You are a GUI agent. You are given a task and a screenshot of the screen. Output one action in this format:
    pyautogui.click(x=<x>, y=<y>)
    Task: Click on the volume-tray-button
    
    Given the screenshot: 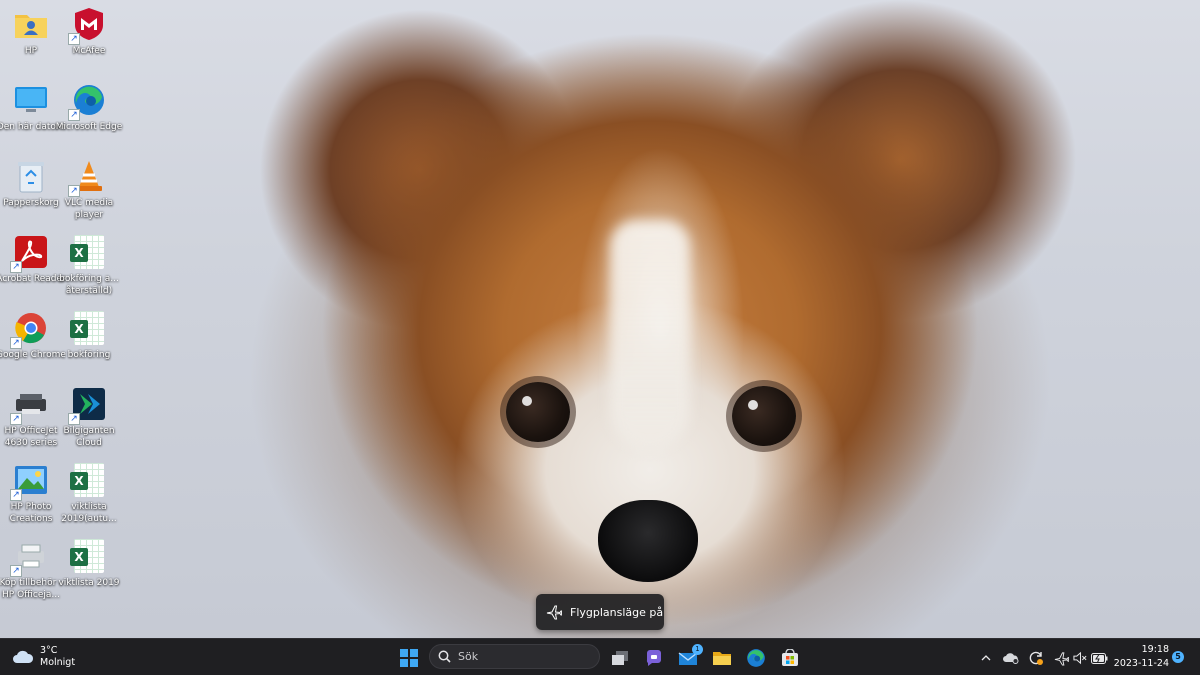 What is the action you would take?
    pyautogui.click(x=1080, y=658)
    